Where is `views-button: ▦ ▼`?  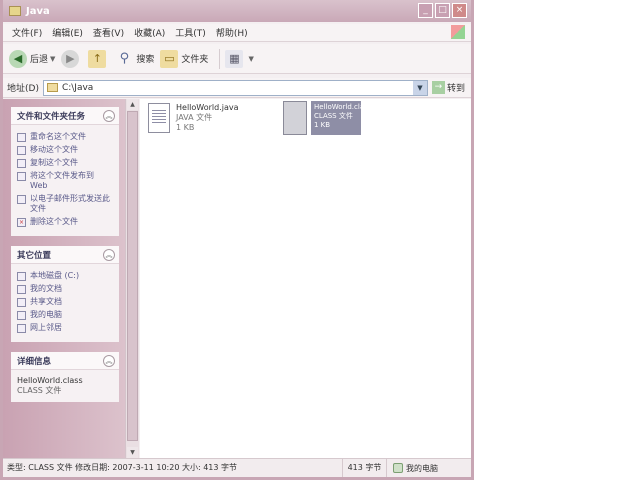 views-button: ▦ ▼ is located at coordinates (239, 58).